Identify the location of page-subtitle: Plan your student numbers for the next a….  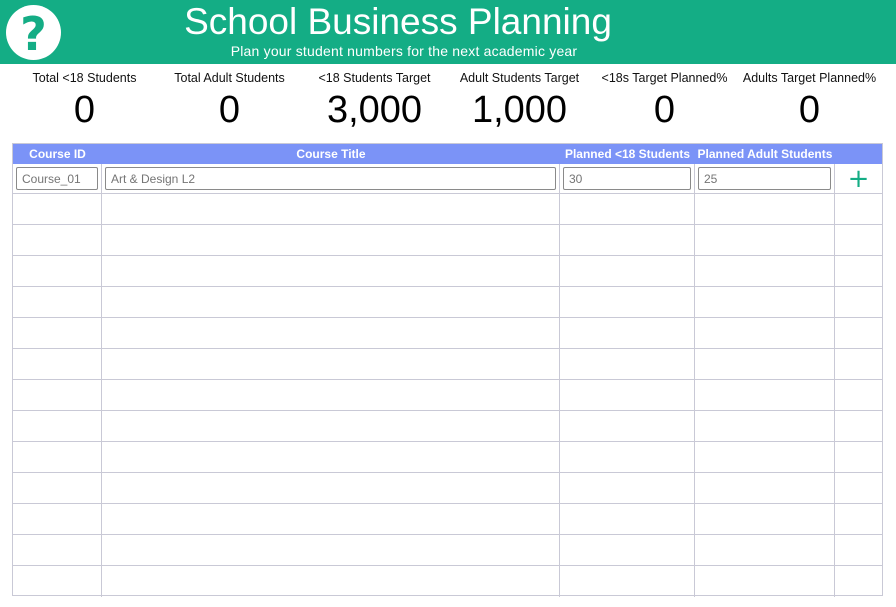
(404, 51).